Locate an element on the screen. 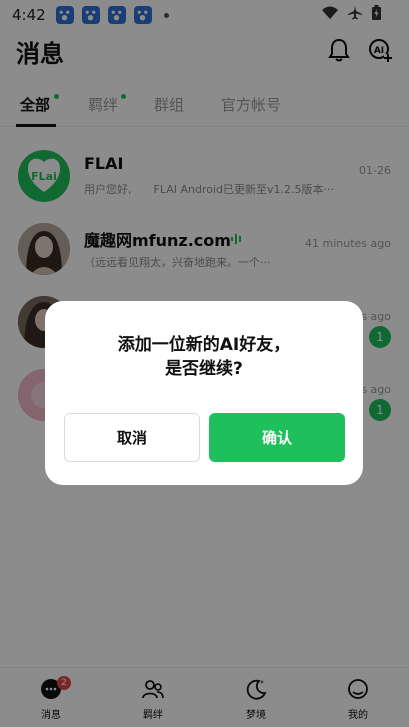 The image size is (409, 727). confirm-button: 确认 is located at coordinates (277, 437).